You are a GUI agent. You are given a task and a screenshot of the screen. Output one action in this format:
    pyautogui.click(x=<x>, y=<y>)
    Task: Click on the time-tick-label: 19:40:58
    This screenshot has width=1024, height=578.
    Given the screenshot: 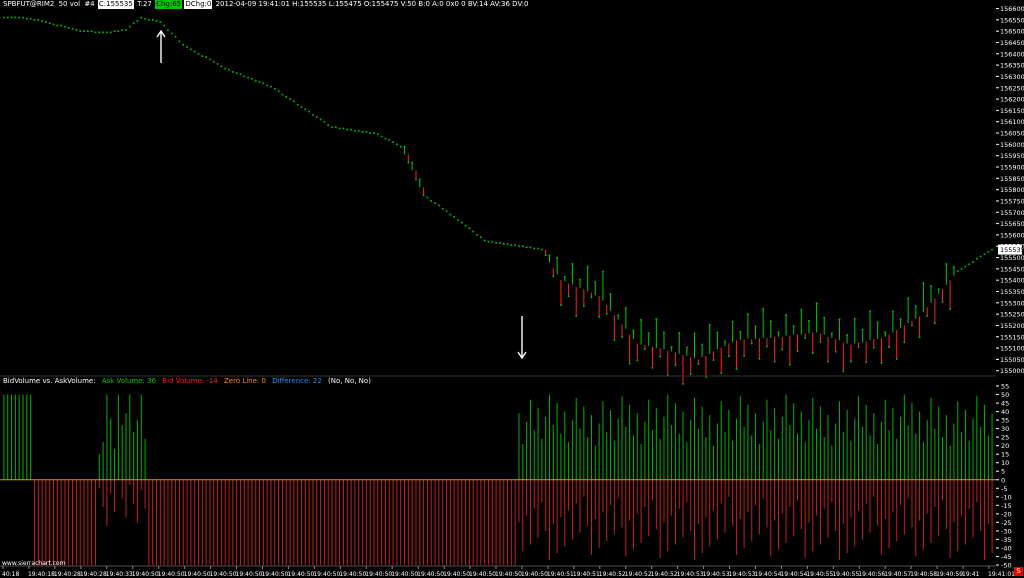 What is the action you would take?
    pyautogui.click(x=923, y=574)
    